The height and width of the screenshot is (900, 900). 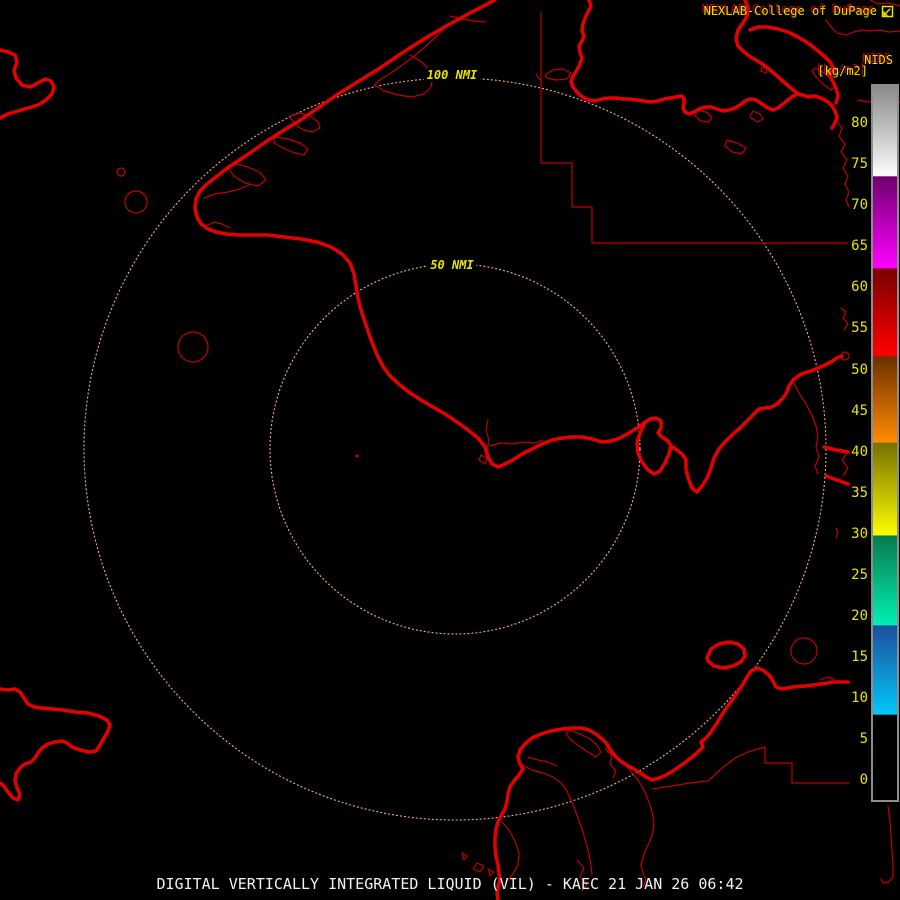 What do you see at coordinates (863, 780) in the screenshot?
I see `colorbar-tick-label: 0` at bounding box center [863, 780].